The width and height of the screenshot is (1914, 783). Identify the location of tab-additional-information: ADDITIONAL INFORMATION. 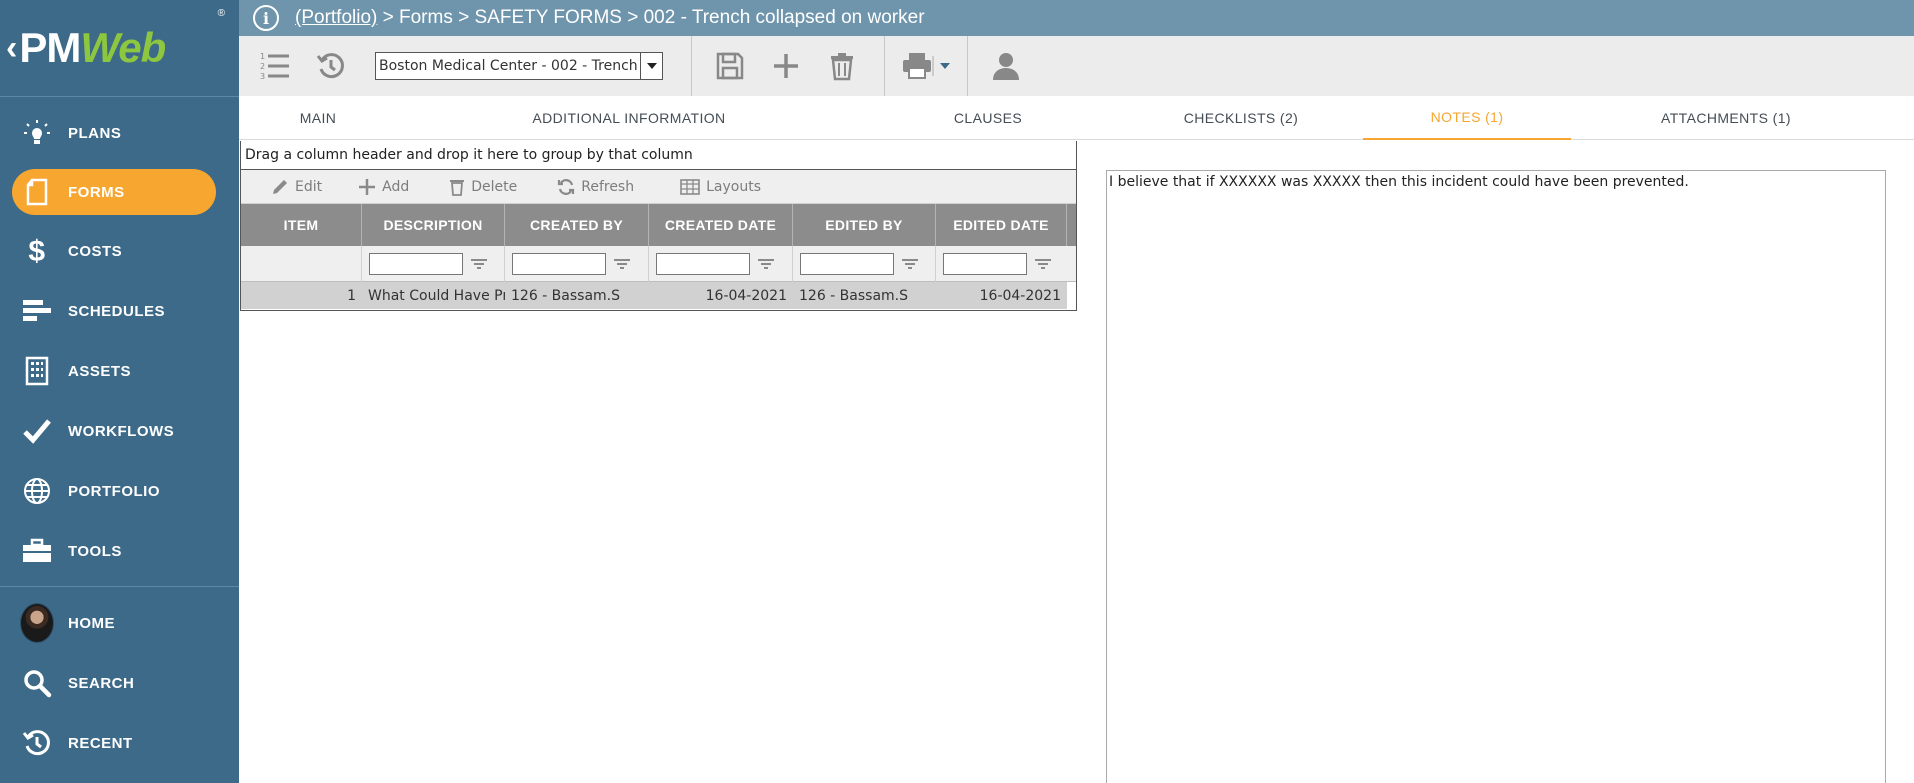
(629, 118).